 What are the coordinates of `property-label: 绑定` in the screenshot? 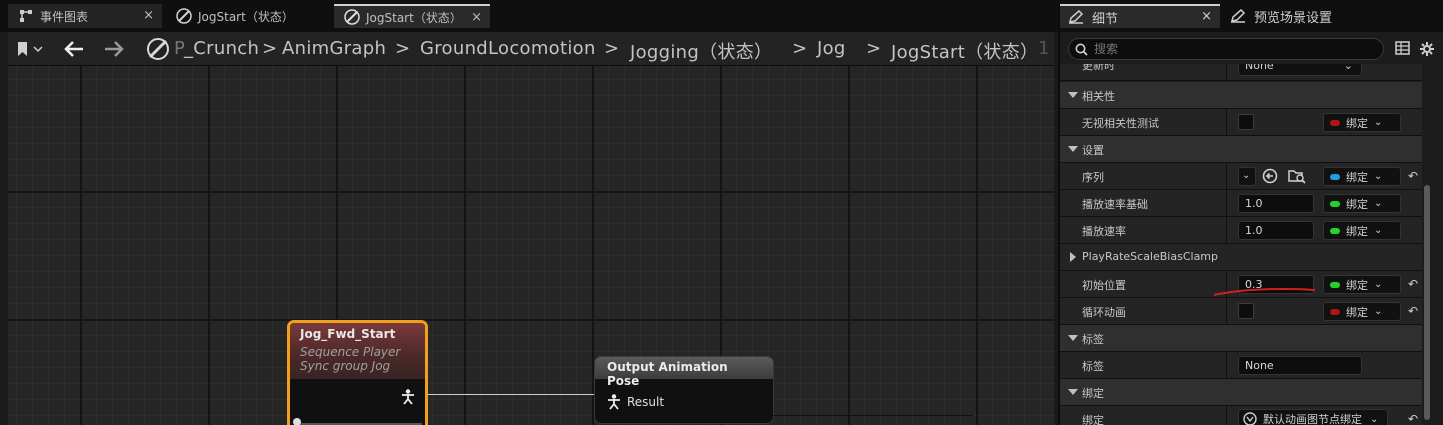 It's located at (1093, 419).